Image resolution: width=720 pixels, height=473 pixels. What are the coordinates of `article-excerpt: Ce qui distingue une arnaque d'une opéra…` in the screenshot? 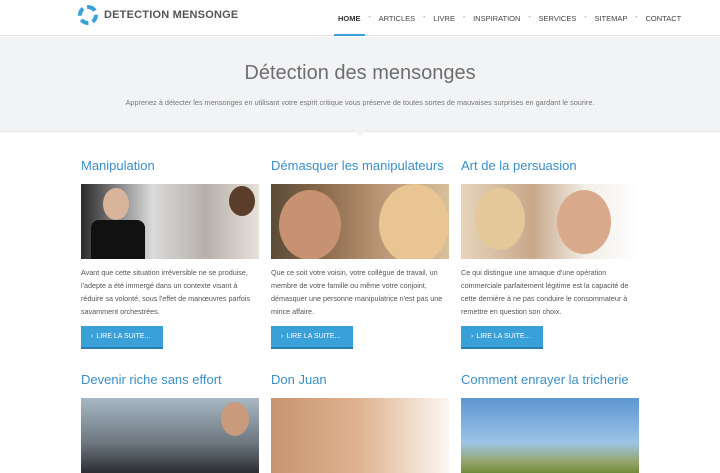 It's located at (545, 292).